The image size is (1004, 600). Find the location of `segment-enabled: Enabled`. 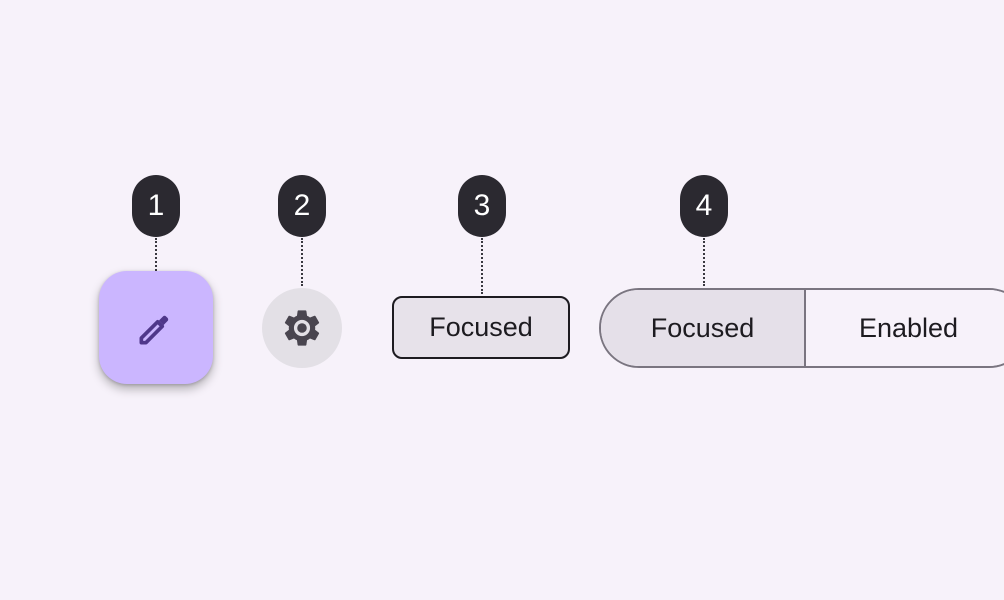

segment-enabled: Enabled is located at coordinates (905, 328).